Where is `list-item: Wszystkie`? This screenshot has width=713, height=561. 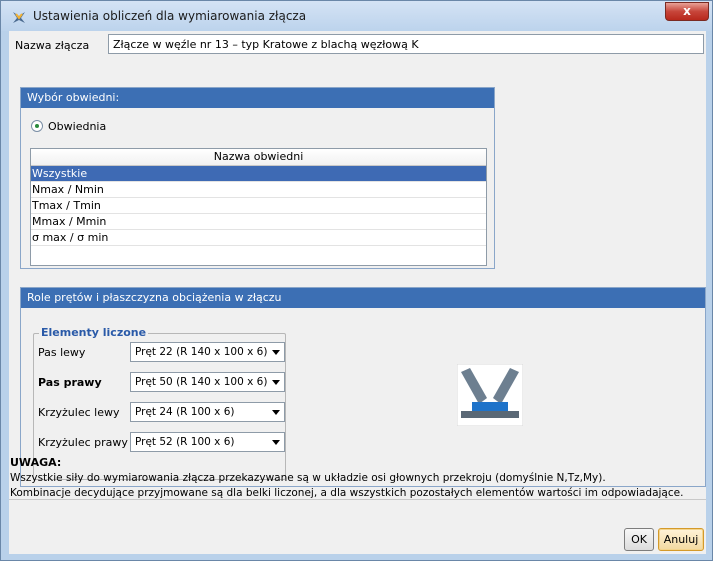 list-item: Wszystkie is located at coordinates (258, 174).